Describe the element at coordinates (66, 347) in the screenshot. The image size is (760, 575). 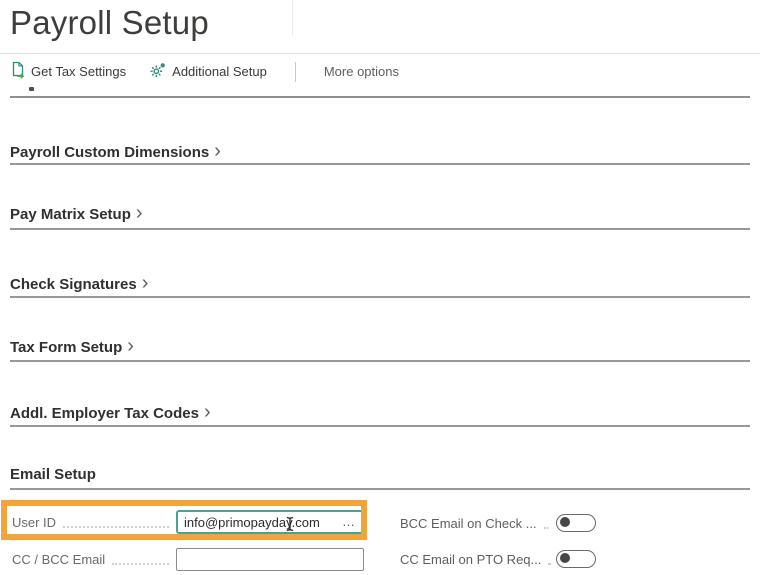
I see `section-label: Tax Form Setup` at that location.